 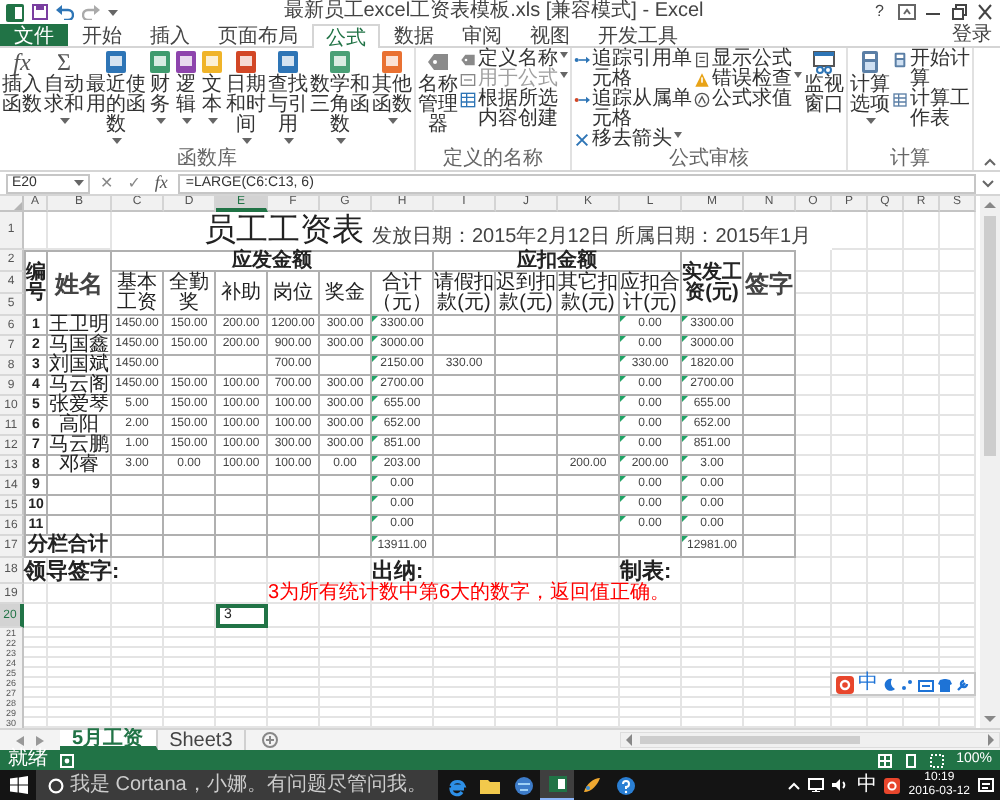 What do you see at coordinates (770, 283) in the screenshot?
I see `table-header: 签字` at bounding box center [770, 283].